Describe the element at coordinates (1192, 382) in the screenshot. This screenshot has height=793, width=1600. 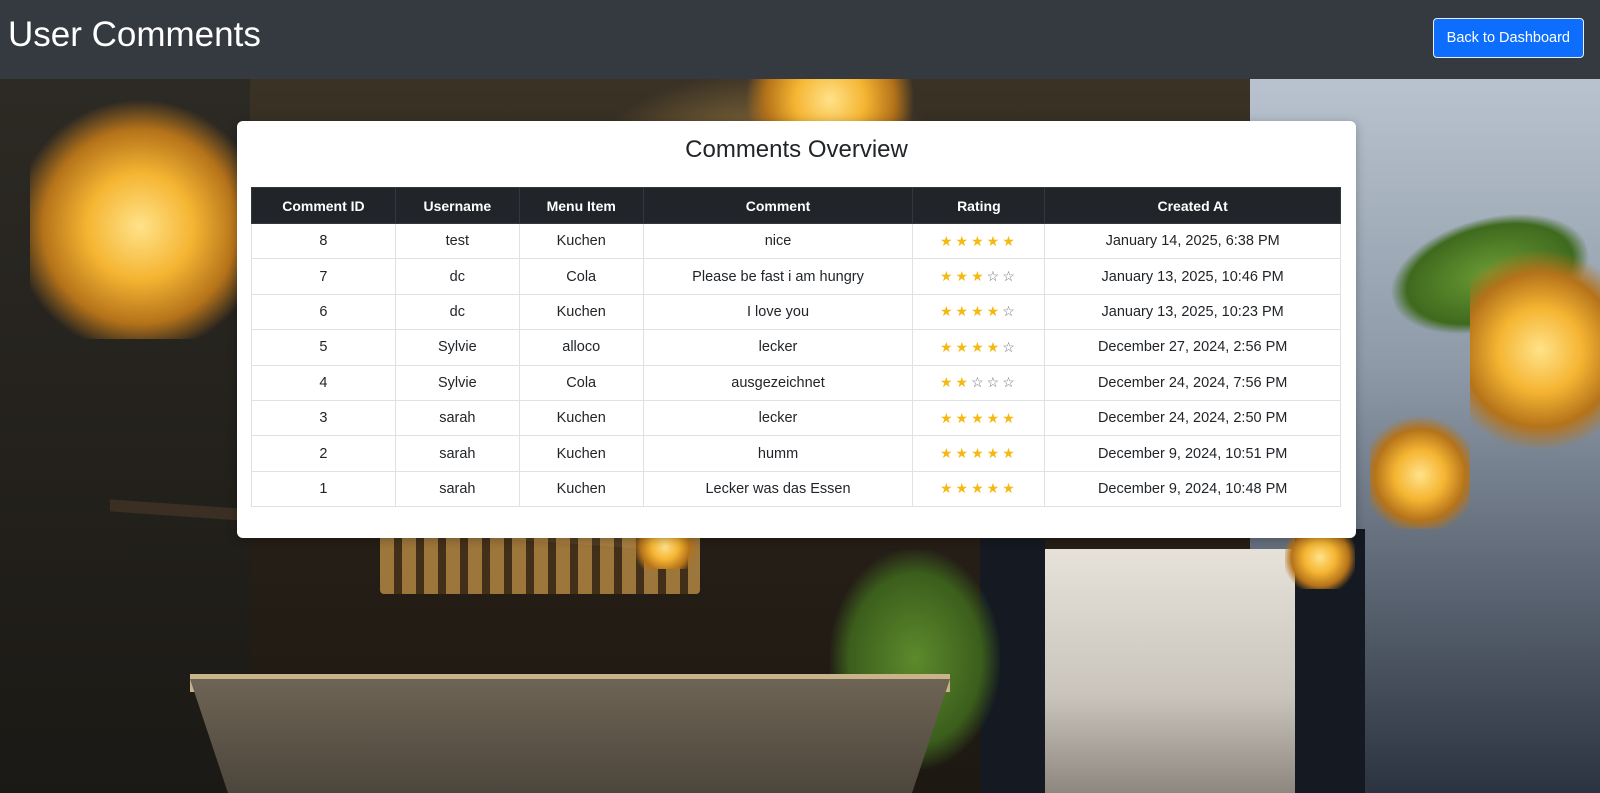
I see `cell-created-at: December 24, 2024, 7:56 PM` at that location.